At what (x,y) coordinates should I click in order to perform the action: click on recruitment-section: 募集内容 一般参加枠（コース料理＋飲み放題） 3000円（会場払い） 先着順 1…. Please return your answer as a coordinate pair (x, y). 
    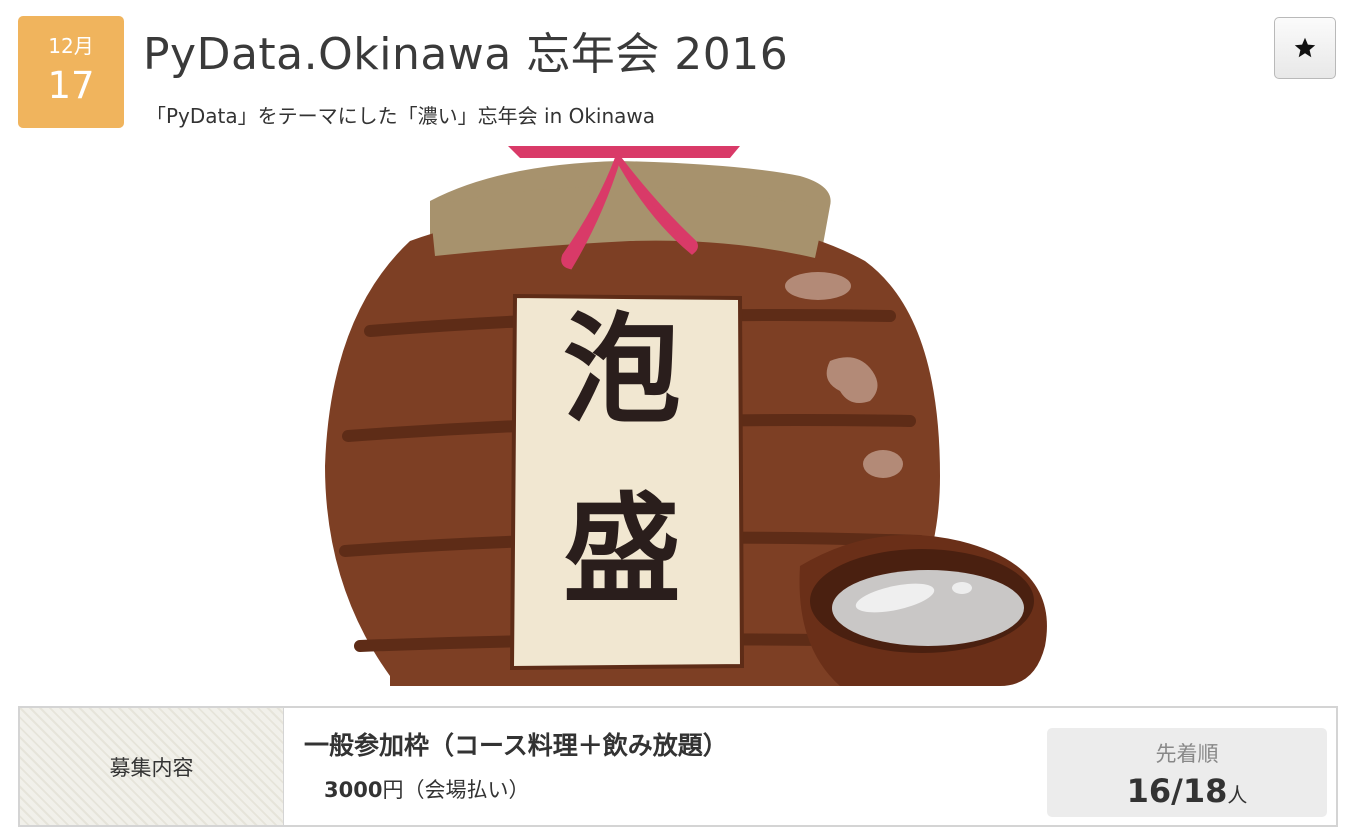
    Looking at the image, I should click on (678, 766).